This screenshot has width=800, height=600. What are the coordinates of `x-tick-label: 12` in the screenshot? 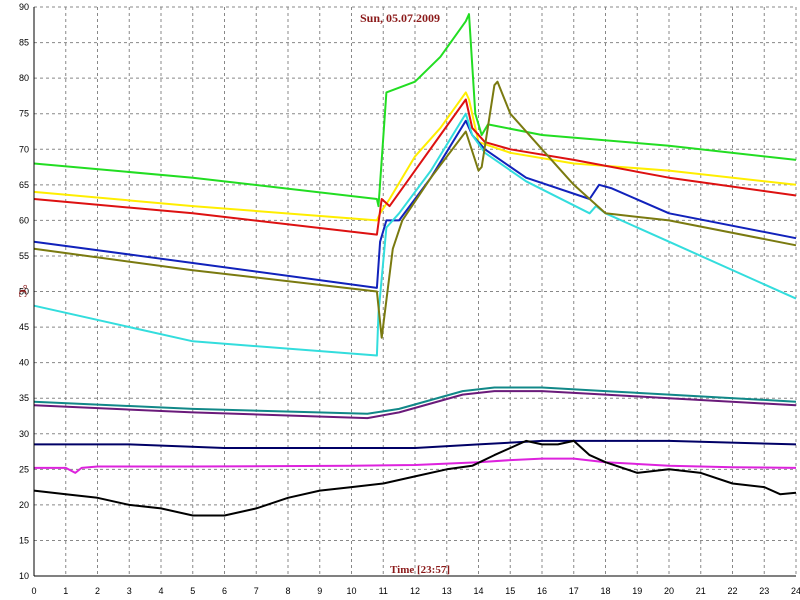 It's located at (415, 591).